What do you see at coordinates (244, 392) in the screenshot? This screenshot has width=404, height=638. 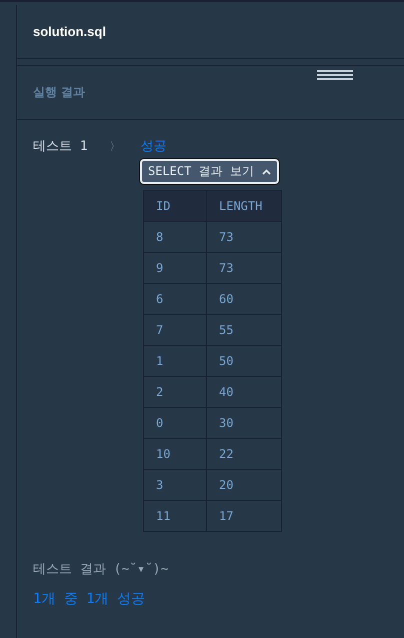 I see `table-cell: 40` at bounding box center [244, 392].